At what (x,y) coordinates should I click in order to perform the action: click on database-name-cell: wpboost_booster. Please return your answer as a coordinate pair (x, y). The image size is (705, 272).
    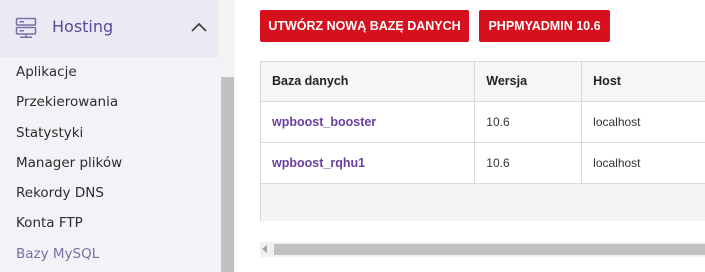
    Looking at the image, I should click on (368, 122).